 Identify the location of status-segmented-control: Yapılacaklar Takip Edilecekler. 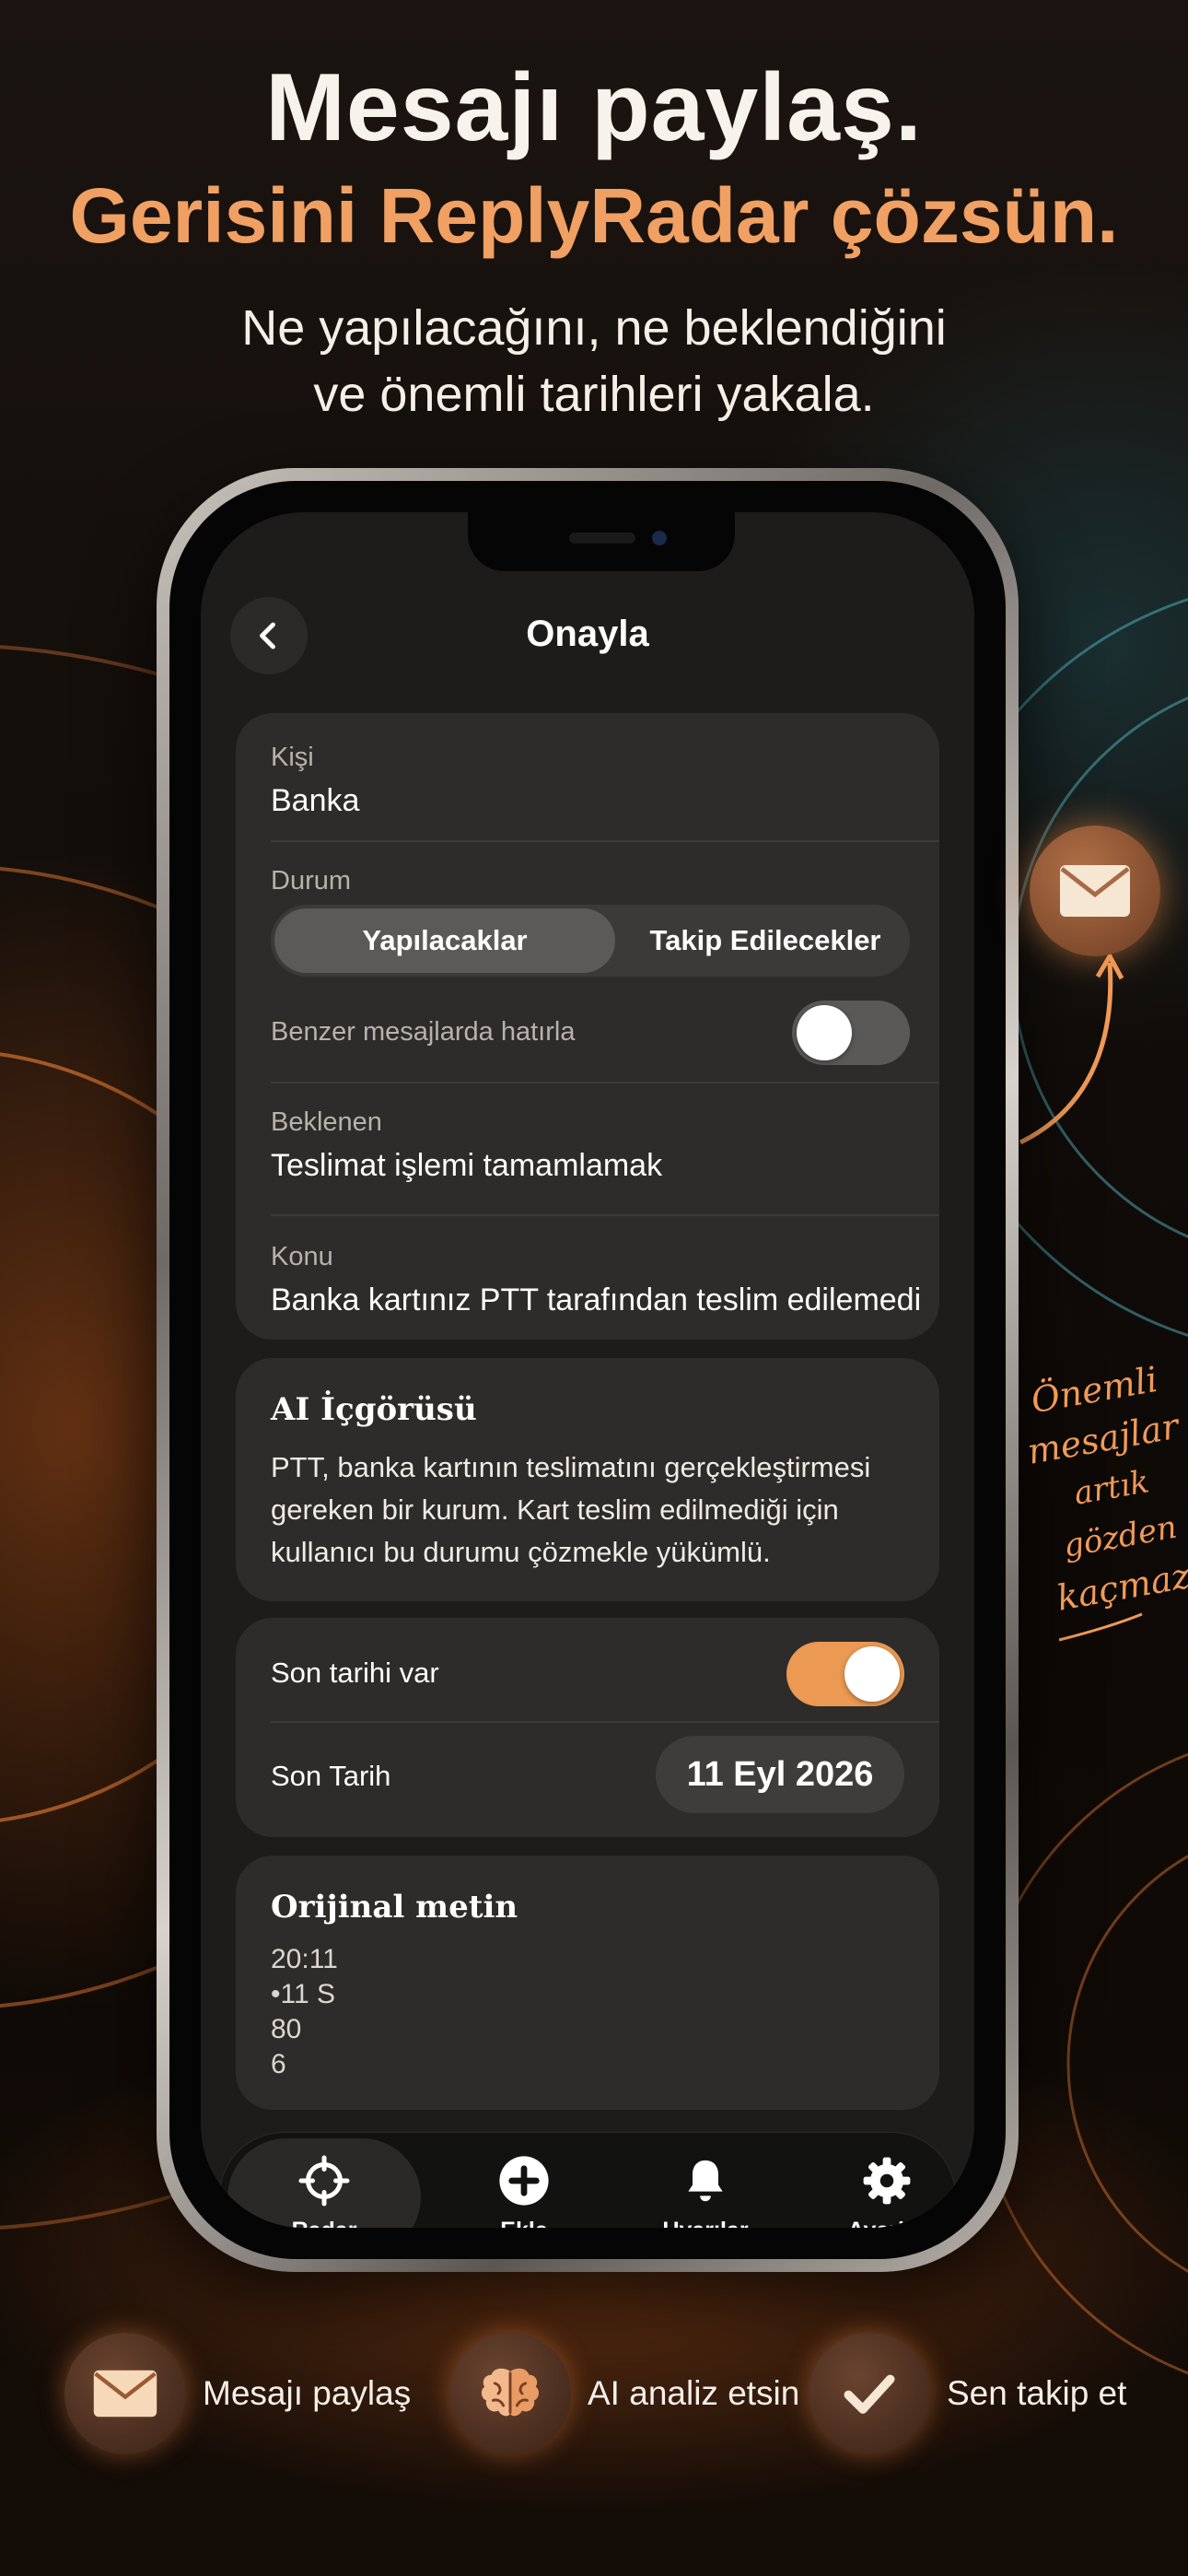
(590, 941).